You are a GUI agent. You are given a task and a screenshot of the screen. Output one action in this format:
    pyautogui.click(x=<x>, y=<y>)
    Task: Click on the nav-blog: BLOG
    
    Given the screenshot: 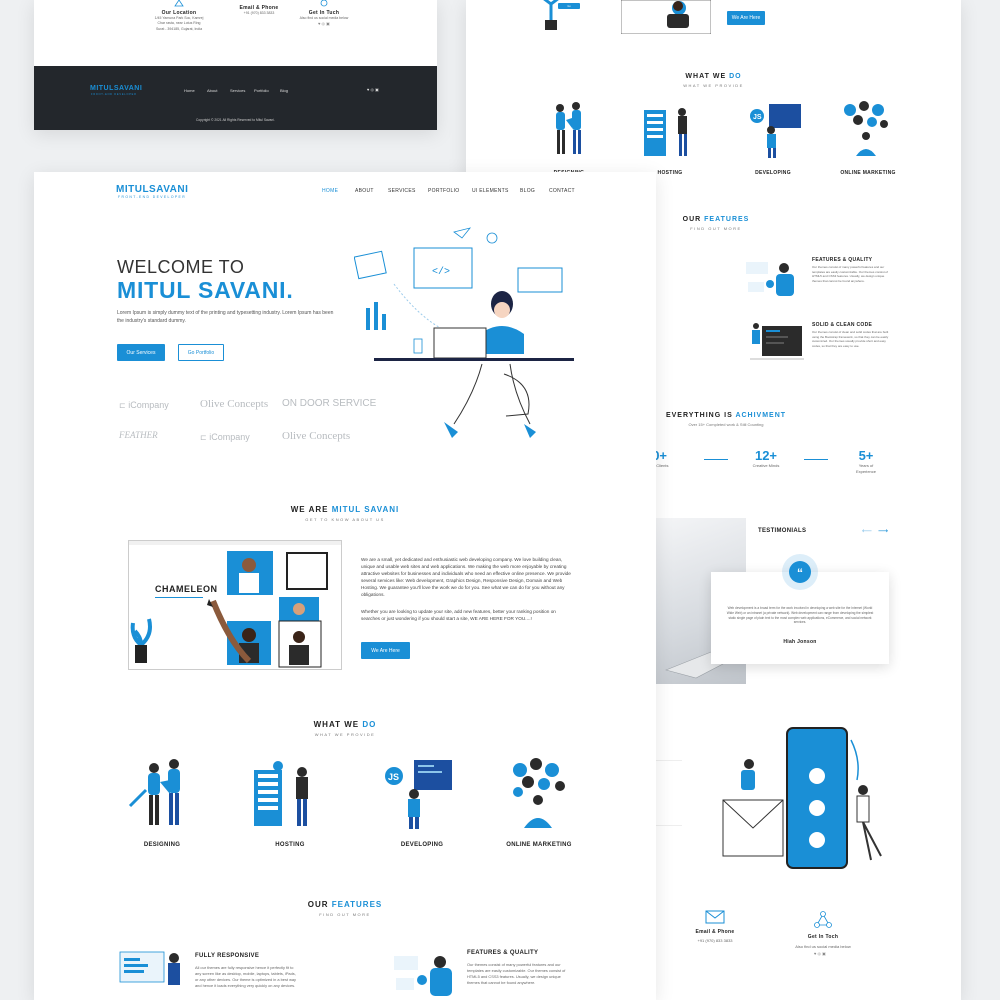 What is the action you would take?
    pyautogui.click(x=527, y=191)
    